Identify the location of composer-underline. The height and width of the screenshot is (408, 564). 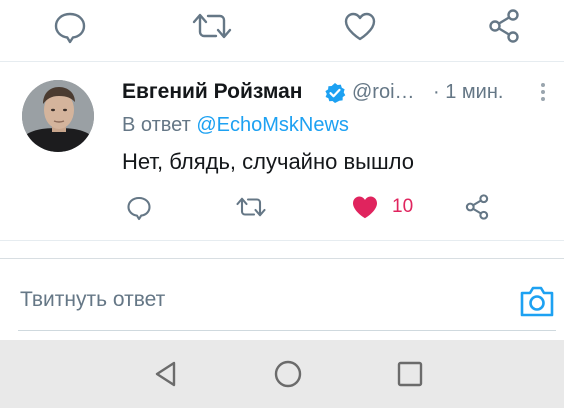
(287, 330).